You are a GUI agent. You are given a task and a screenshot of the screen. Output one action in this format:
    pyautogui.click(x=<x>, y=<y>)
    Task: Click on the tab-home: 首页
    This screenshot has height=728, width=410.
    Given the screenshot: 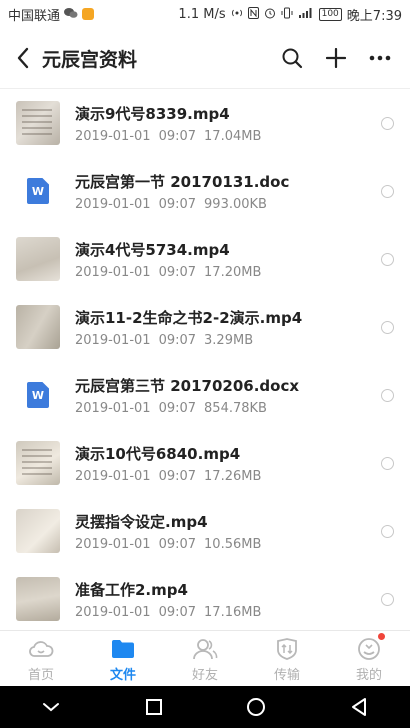 What is the action you would take?
    pyautogui.click(x=41, y=659)
    